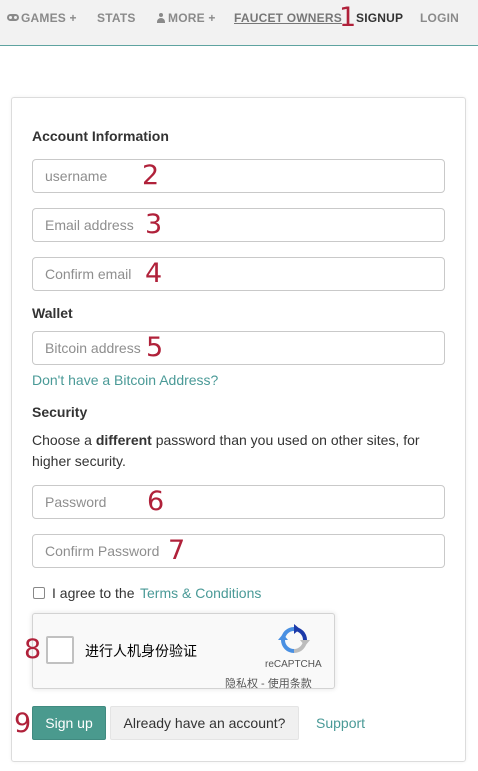  Describe the element at coordinates (13, 17) in the screenshot. I see `gamepad-icon` at that location.